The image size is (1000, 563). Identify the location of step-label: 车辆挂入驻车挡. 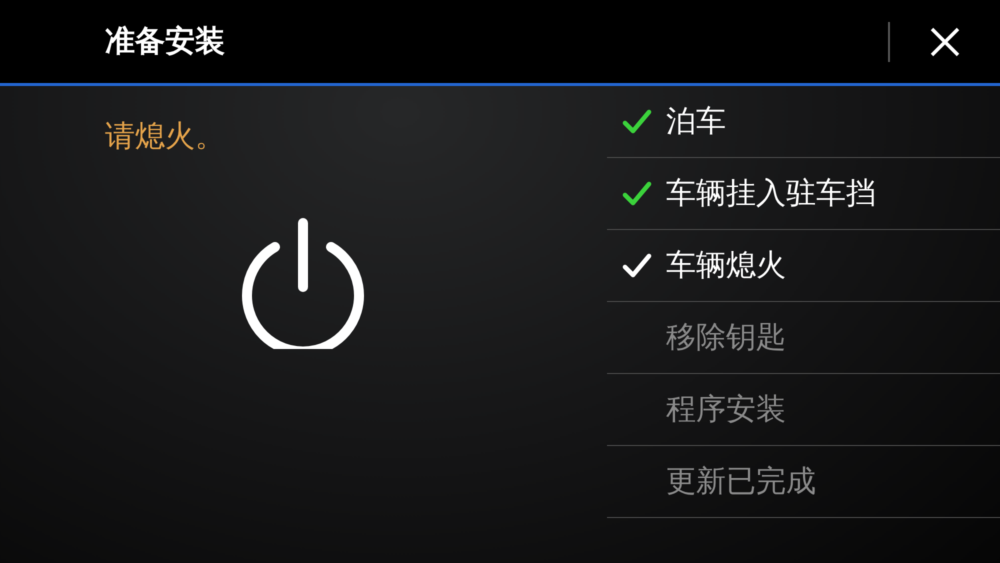
(771, 194).